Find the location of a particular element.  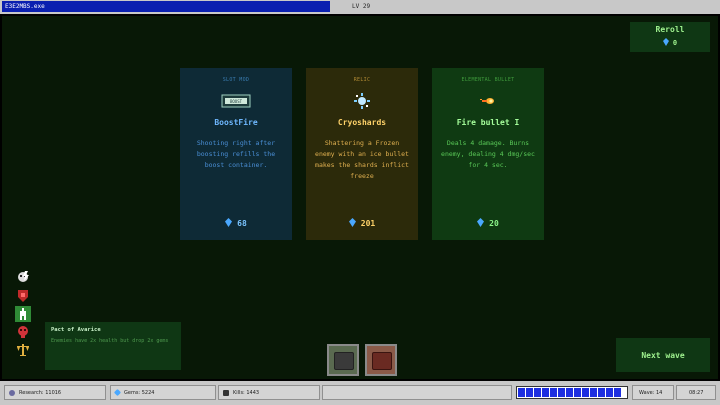

kills-icon is located at coordinates (226, 392).